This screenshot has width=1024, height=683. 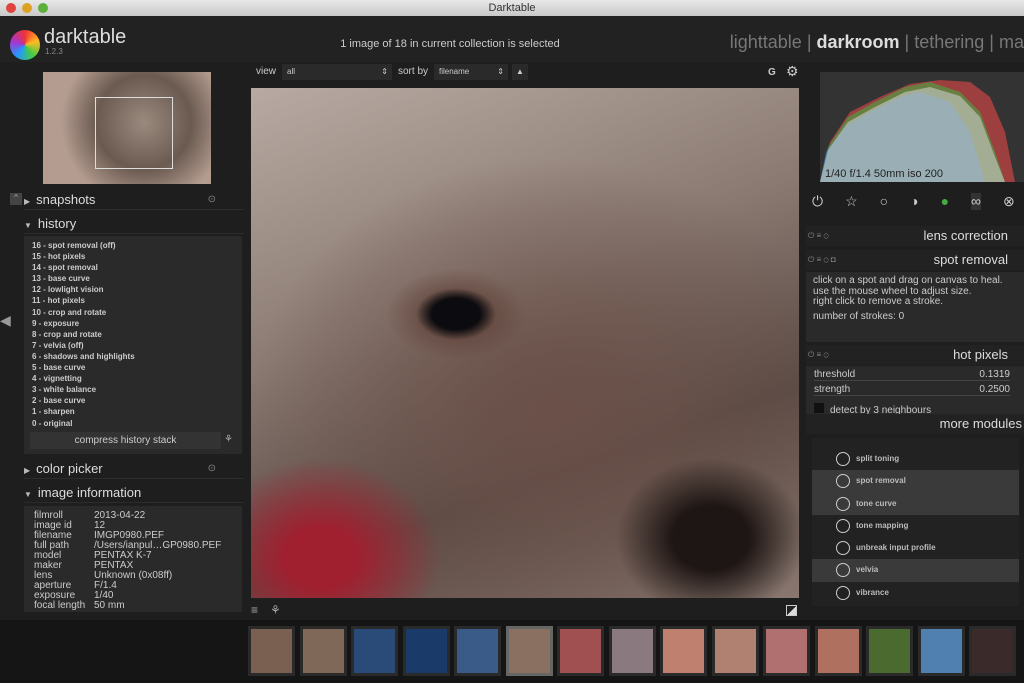 What do you see at coordinates (949, 42) in the screenshot?
I see `view-tethering: tethering` at bounding box center [949, 42].